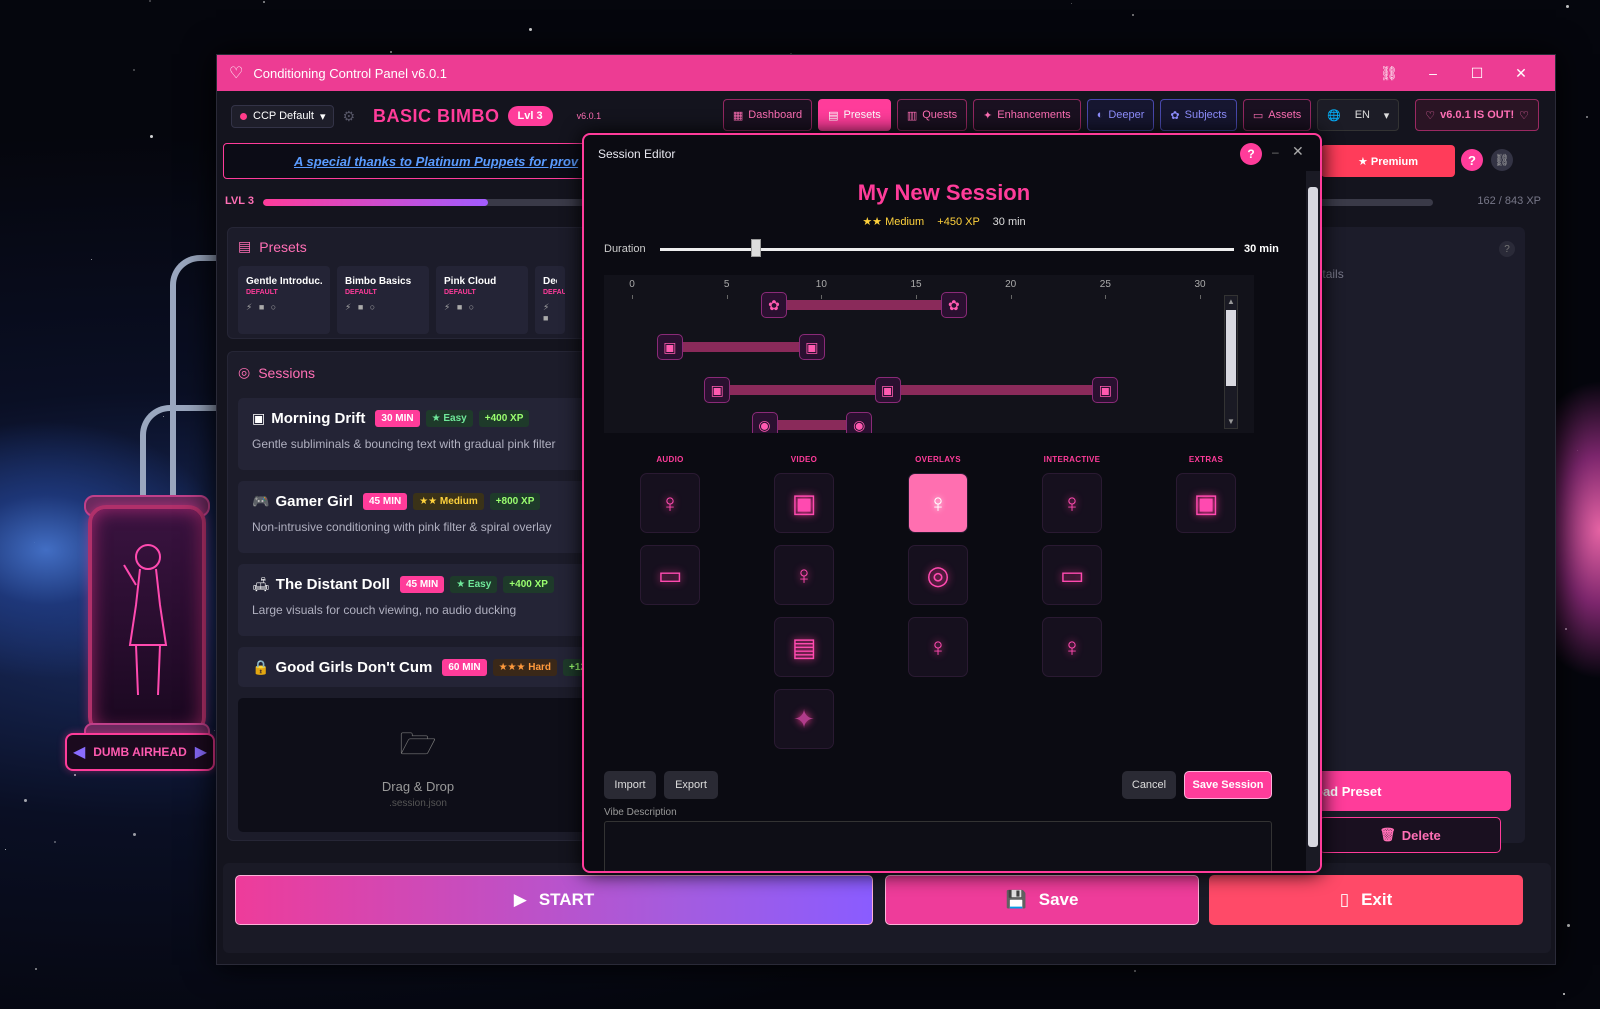 This screenshot has height=1009, width=1600. What do you see at coordinates (1472, 160) in the screenshot?
I see `help-button: ?` at bounding box center [1472, 160].